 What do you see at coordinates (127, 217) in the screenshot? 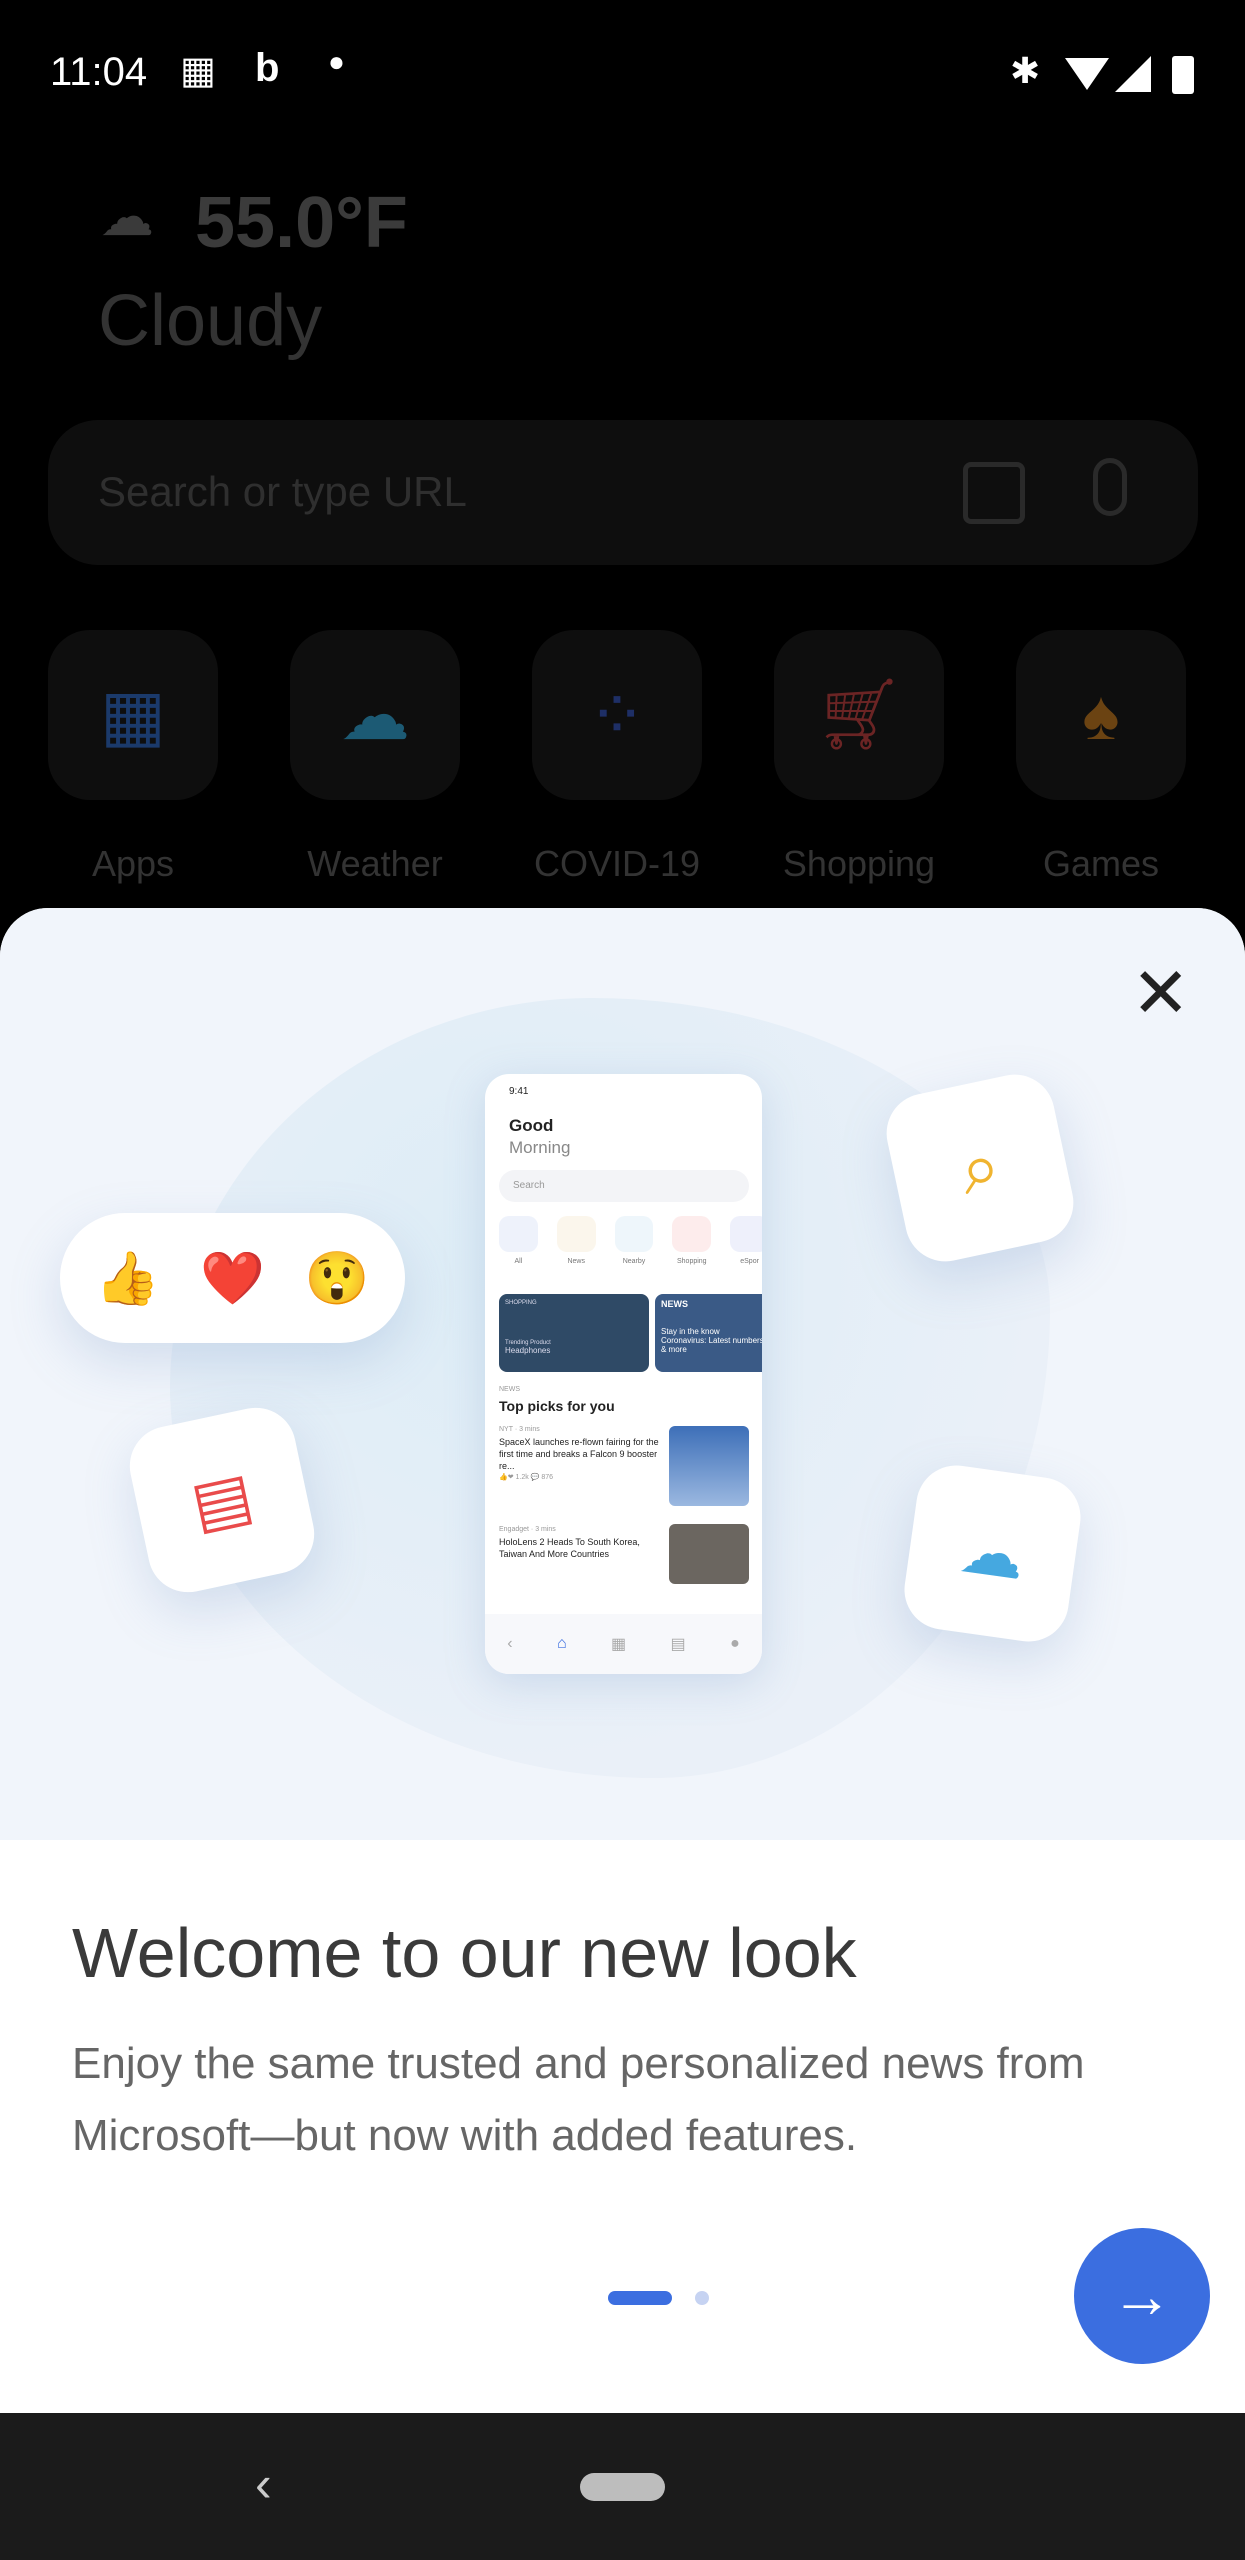
I see `cloud-icon: ☁` at bounding box center [127, 217].